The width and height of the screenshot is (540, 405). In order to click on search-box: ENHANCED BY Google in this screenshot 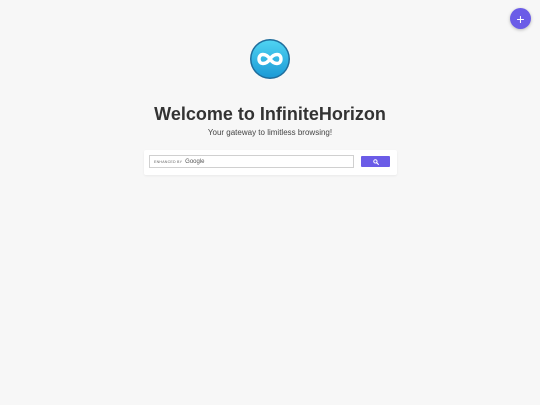, I will do `click(270, 162)`.